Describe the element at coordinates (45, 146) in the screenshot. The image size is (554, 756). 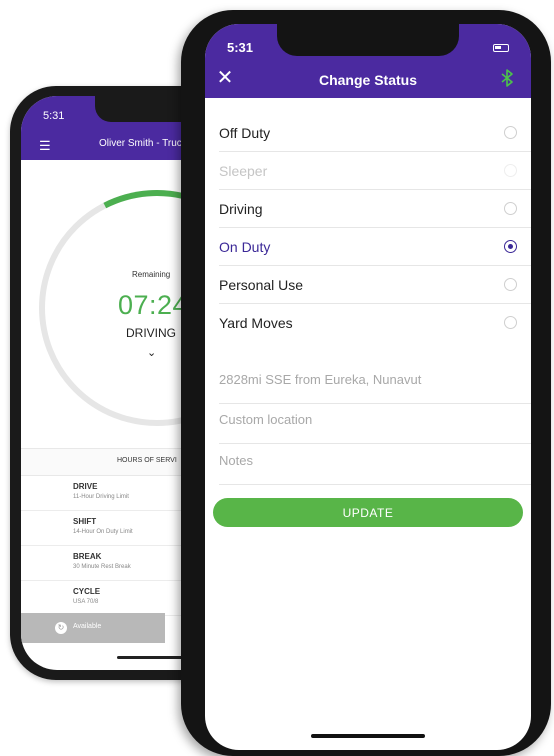
I see `hamburger-menu-icon: ☰` at that location.